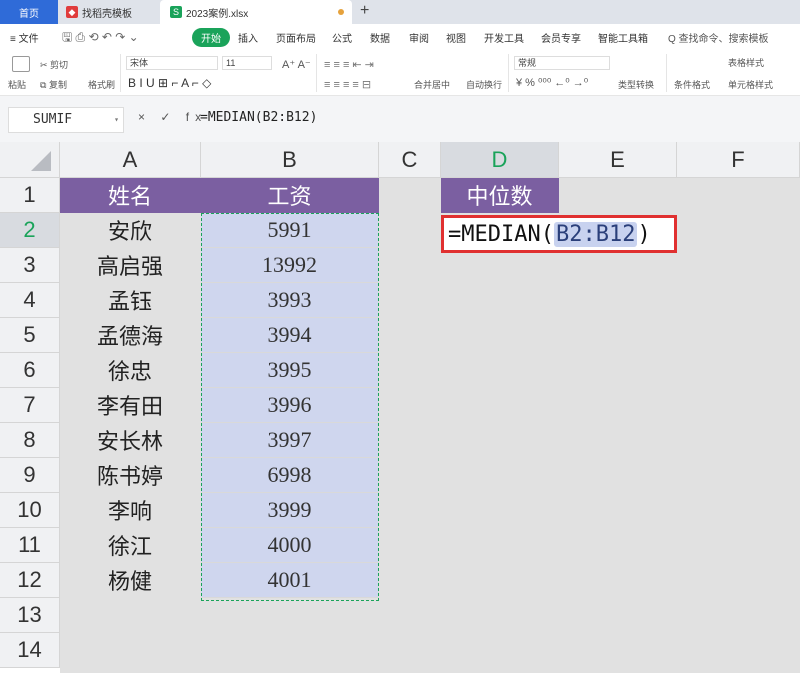  What do you see at coordinates (504, 37) in the screenshot?
I see `menu-dev-tools: 开发工具` at bounding box center [504, 37].